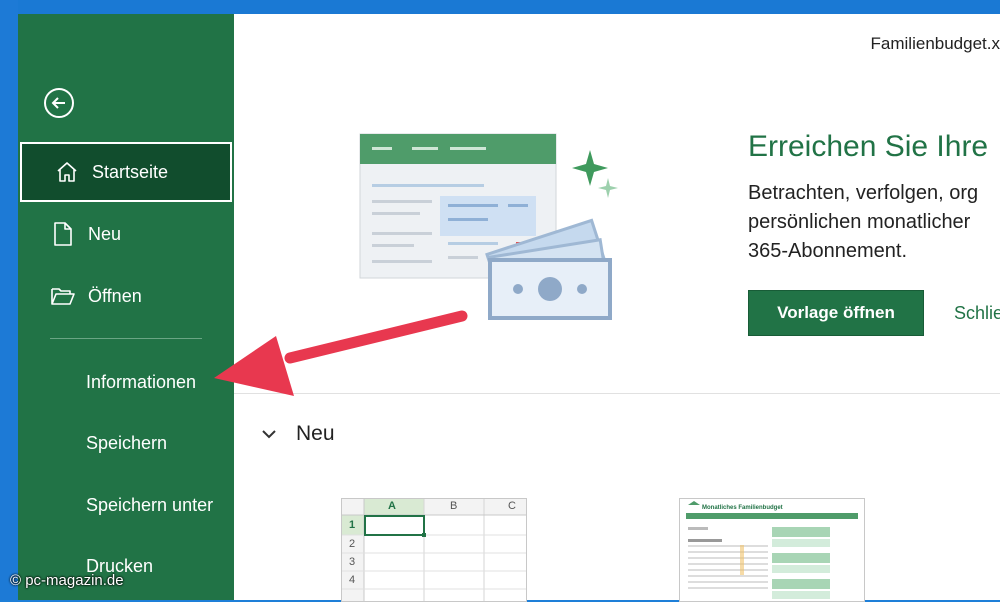 Image resolution: width=1000 pixels, height=602 pixels. What do you see at coordinates (352, 525) in the screenshot?
I see `row-header-1: 1` at bounding box center [352, 525].